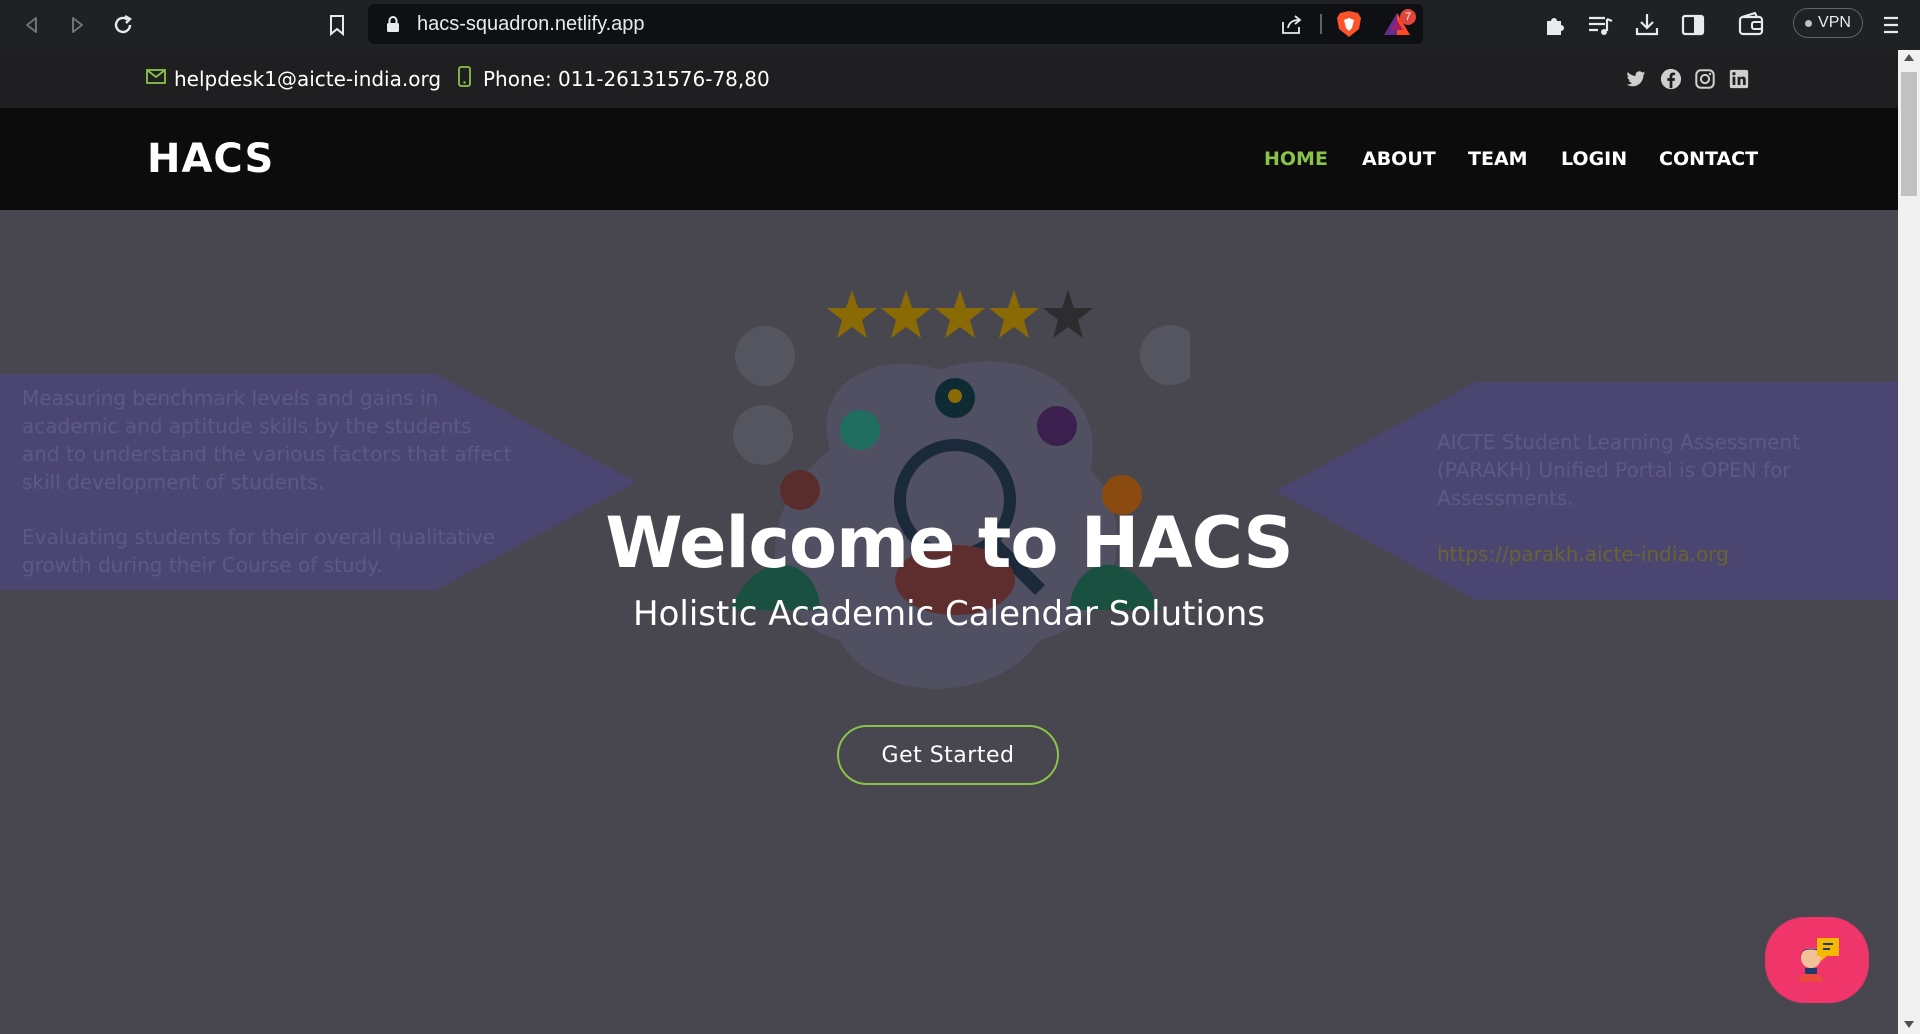 The image size is (1920, 1034). What do you see at coordinates (1708, 159) in the screenshot?
I see `nav-contact: CONTACT` at bounding box center [1708, 159].